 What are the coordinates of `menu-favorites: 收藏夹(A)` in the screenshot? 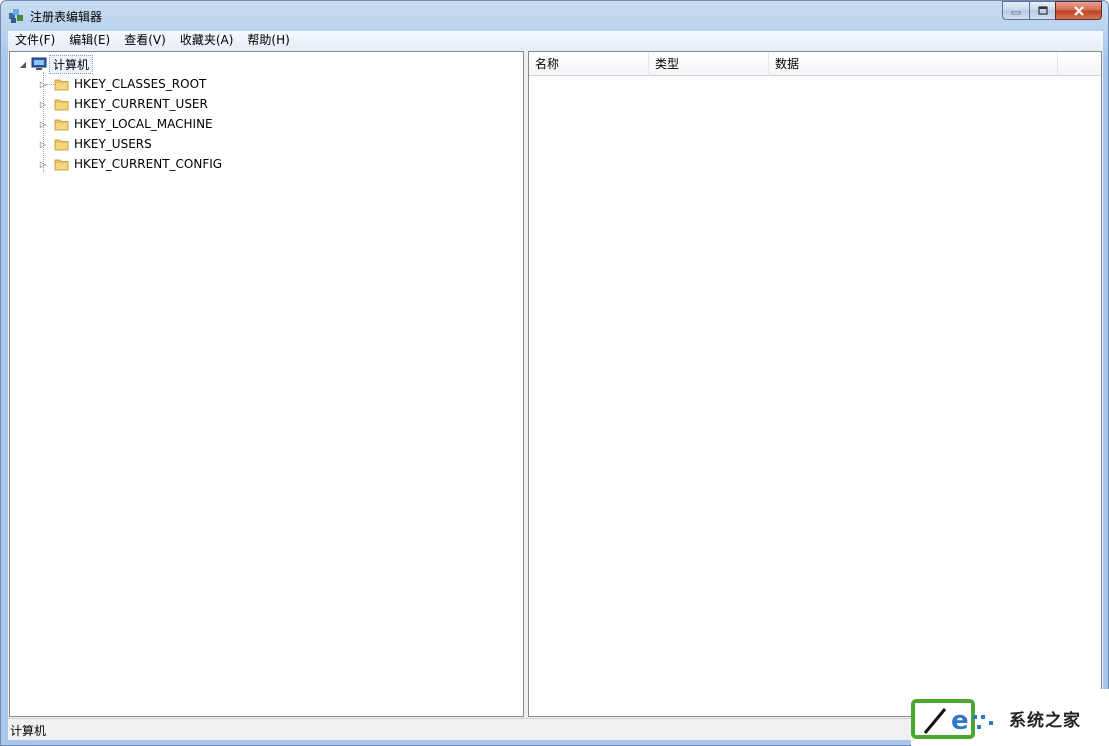 It's located at (207, 40).